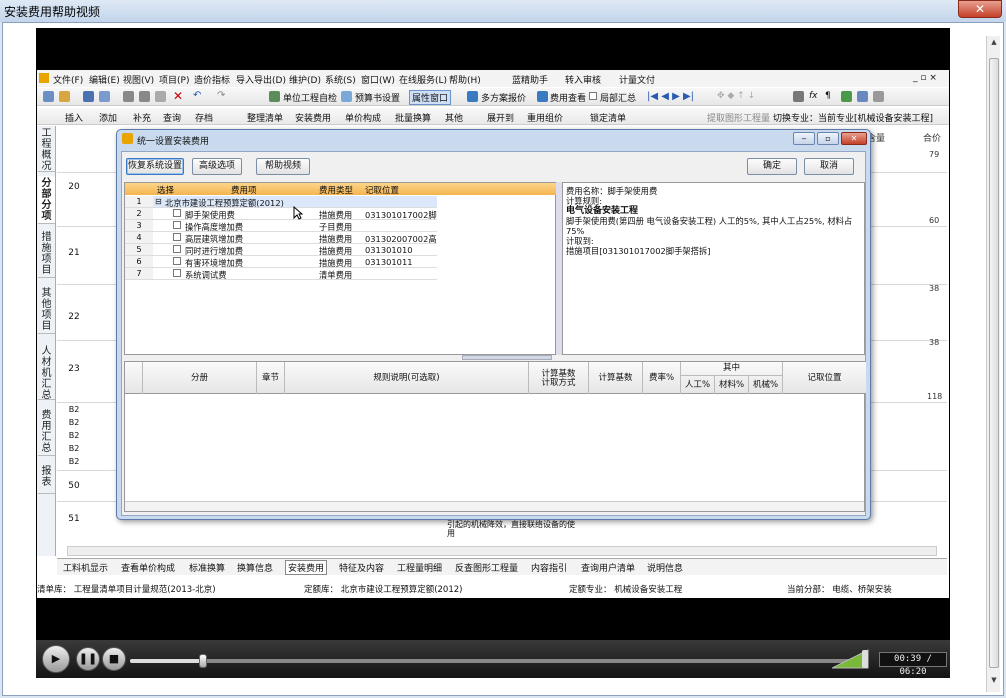 Image resolution: width=1006 pixels, height=698 pixels. Describe the element at coordinates (378, 79) in the screenshot. I see `menu-window: 窗口(W)` at that location.